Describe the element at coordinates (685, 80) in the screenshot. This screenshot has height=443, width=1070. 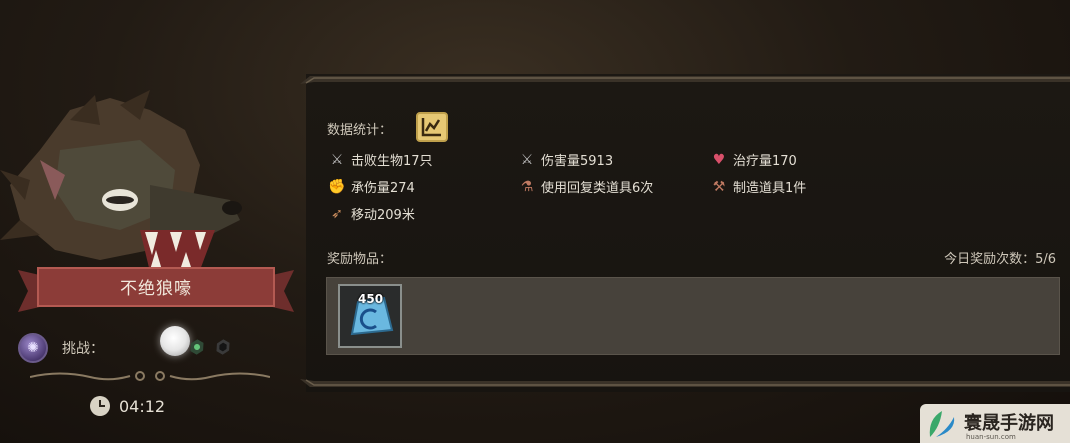
I see `panel-top-border` at that location.